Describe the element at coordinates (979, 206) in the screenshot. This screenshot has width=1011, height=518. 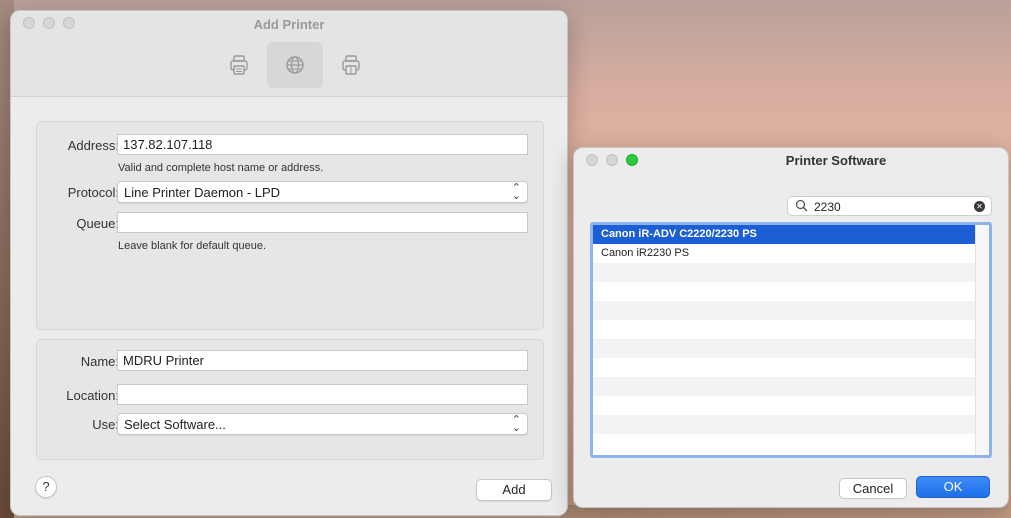
I see `clear-search-icon: ✕` at that location.